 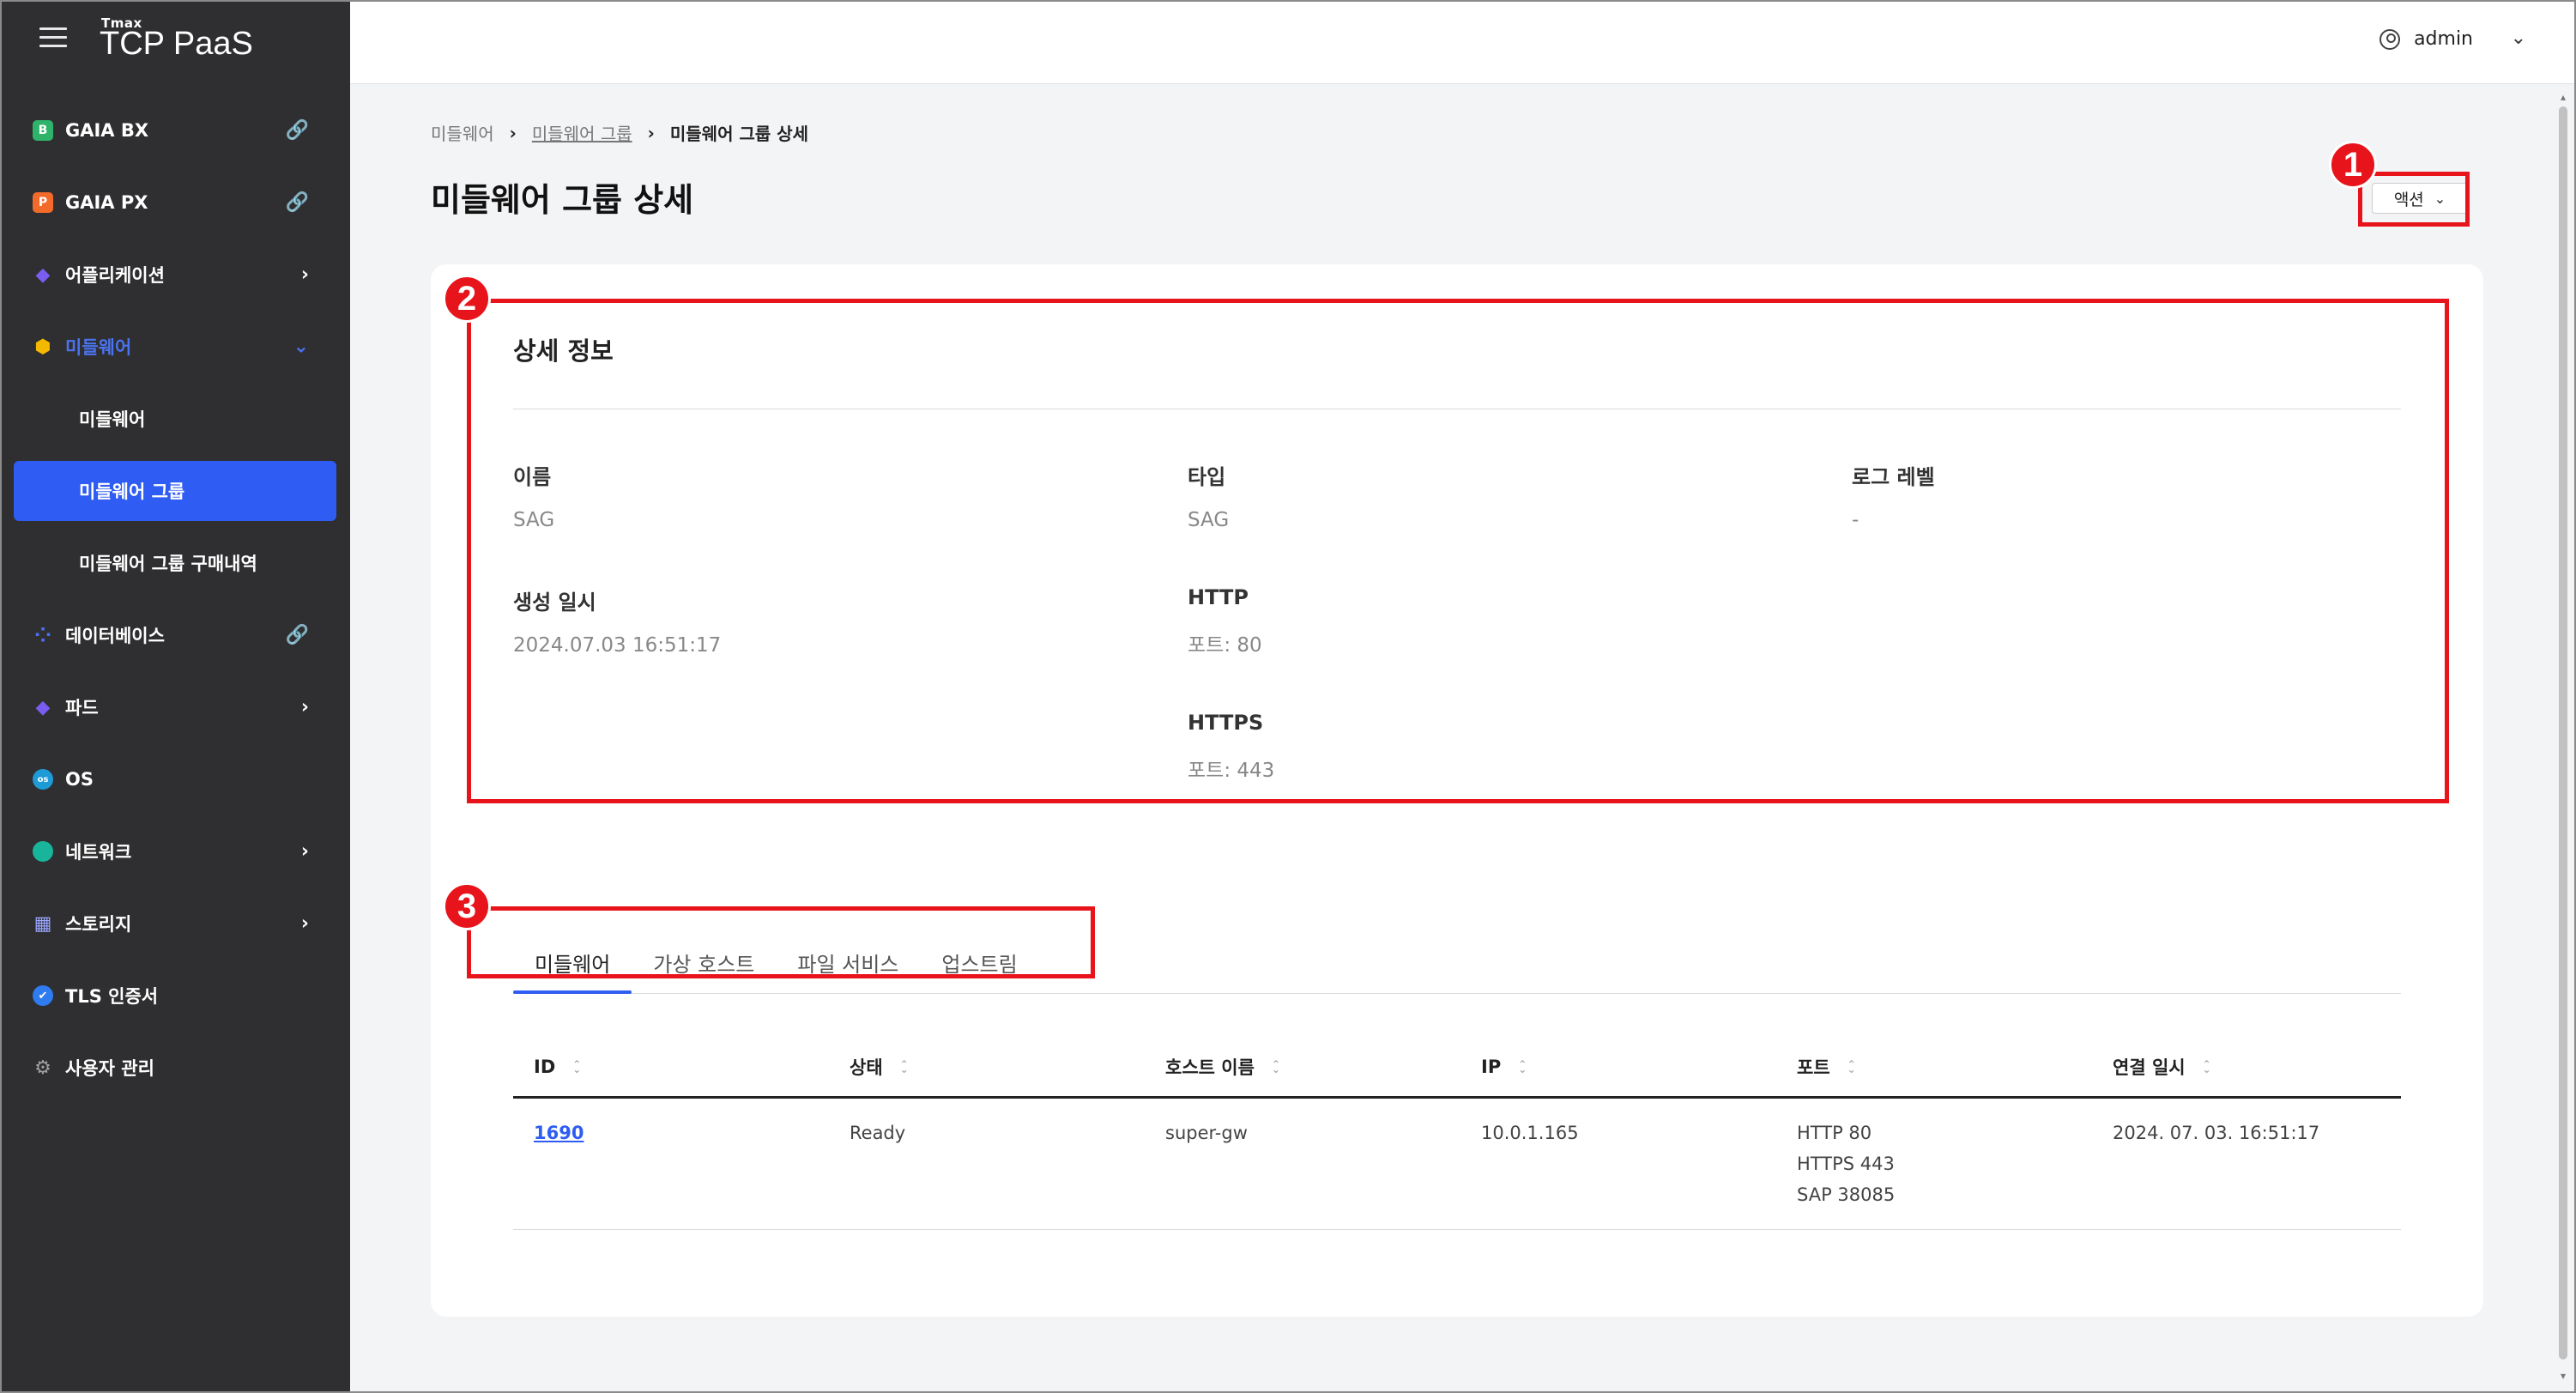 What do you see at coordinates (175, 419) in the screenshot?
I see `sidebar-subitem-middleware: 미들웨어` at bounding box center [175, 419].